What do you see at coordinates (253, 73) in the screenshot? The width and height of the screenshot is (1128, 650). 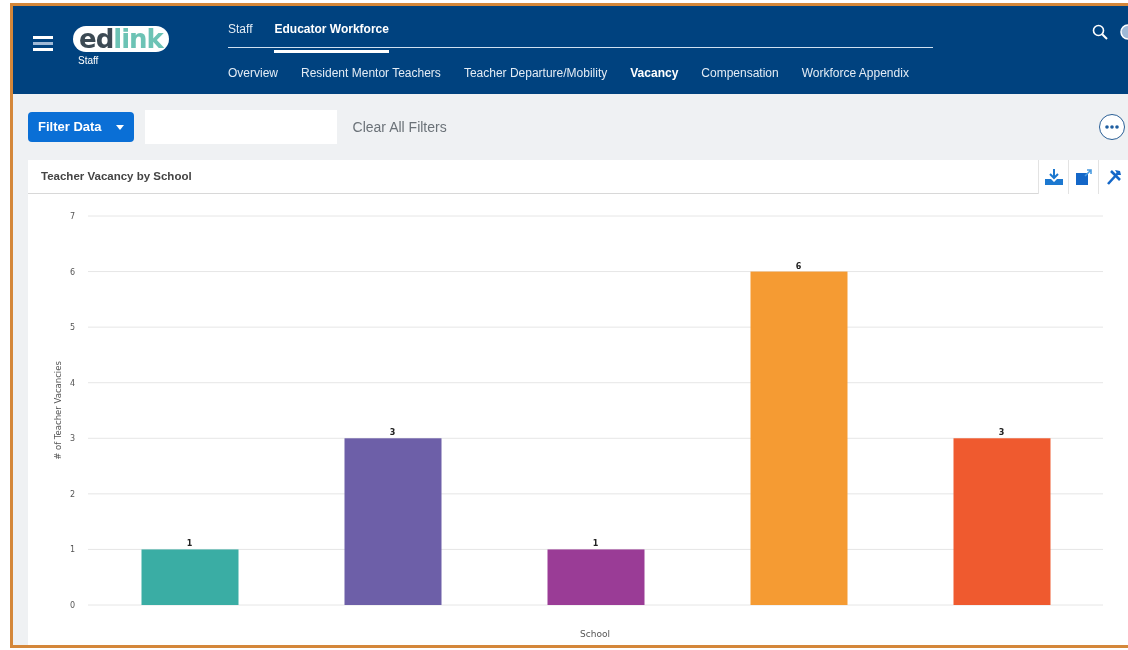 I see `nav-tab: Overview` at bounding box center [253, 73].